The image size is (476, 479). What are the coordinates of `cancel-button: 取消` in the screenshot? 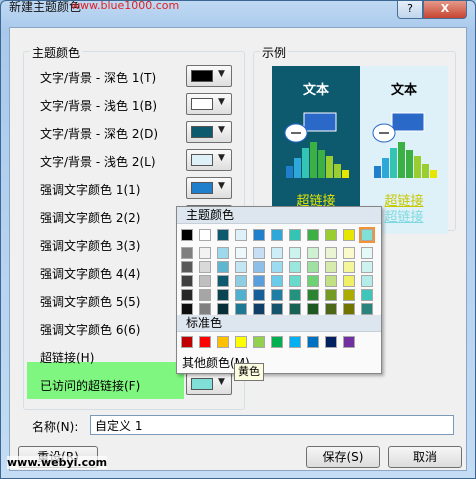 It's located at (425, 457).